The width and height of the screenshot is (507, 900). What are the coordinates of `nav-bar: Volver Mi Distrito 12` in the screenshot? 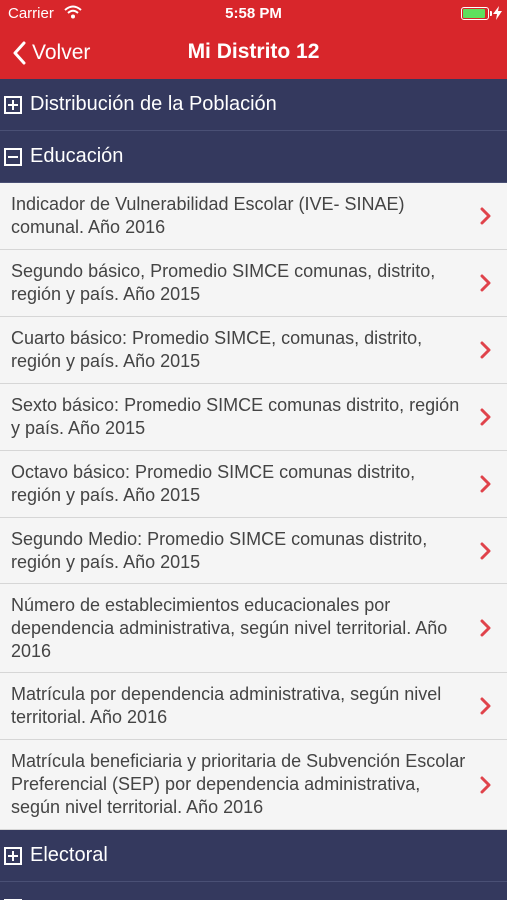 It's located at (253, 53).